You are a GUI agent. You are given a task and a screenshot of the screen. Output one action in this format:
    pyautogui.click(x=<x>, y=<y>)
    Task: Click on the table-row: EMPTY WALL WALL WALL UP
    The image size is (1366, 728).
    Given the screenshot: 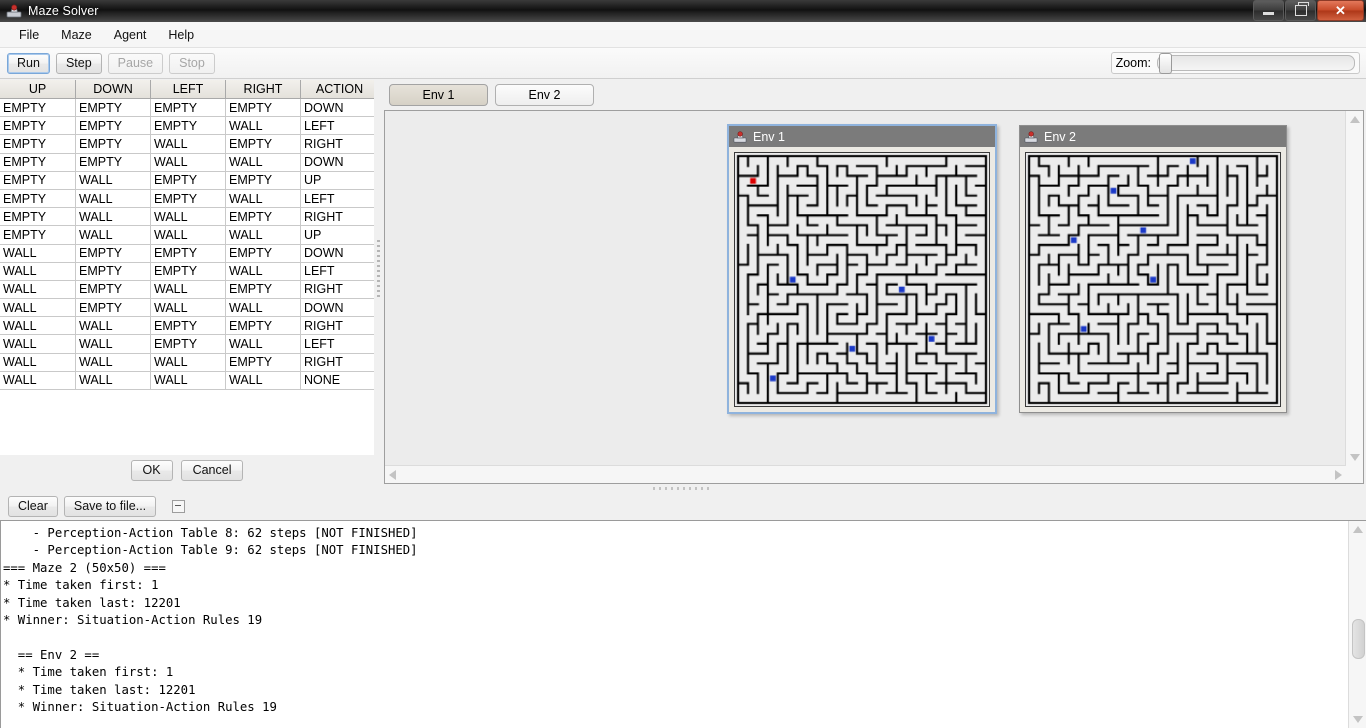 What is the action you would take?
    pyautogui.click(x=187, y=235)
    